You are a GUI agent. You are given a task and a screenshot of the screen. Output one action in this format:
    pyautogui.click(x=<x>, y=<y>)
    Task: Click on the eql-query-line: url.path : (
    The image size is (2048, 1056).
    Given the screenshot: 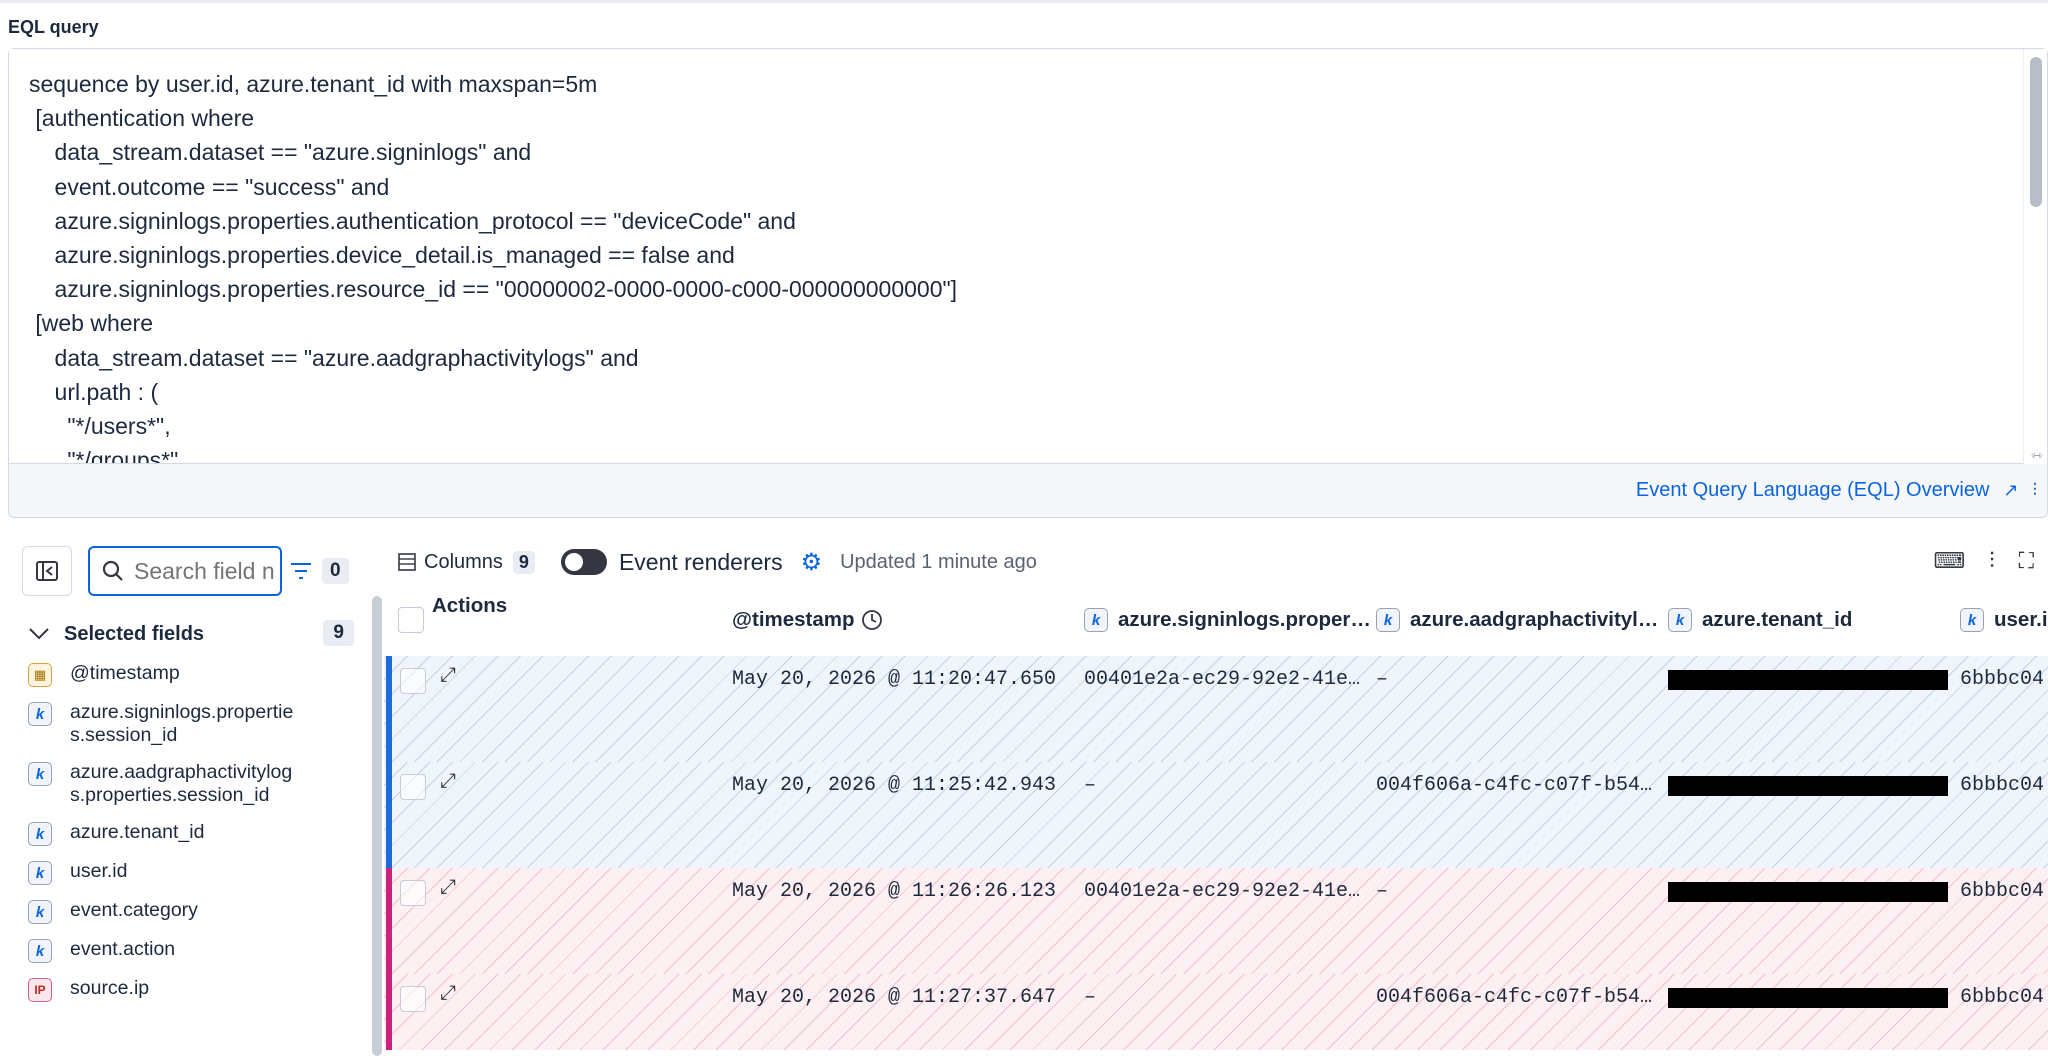 What is the action you would take?
    pyautogui.click(x=94, y=391)
    